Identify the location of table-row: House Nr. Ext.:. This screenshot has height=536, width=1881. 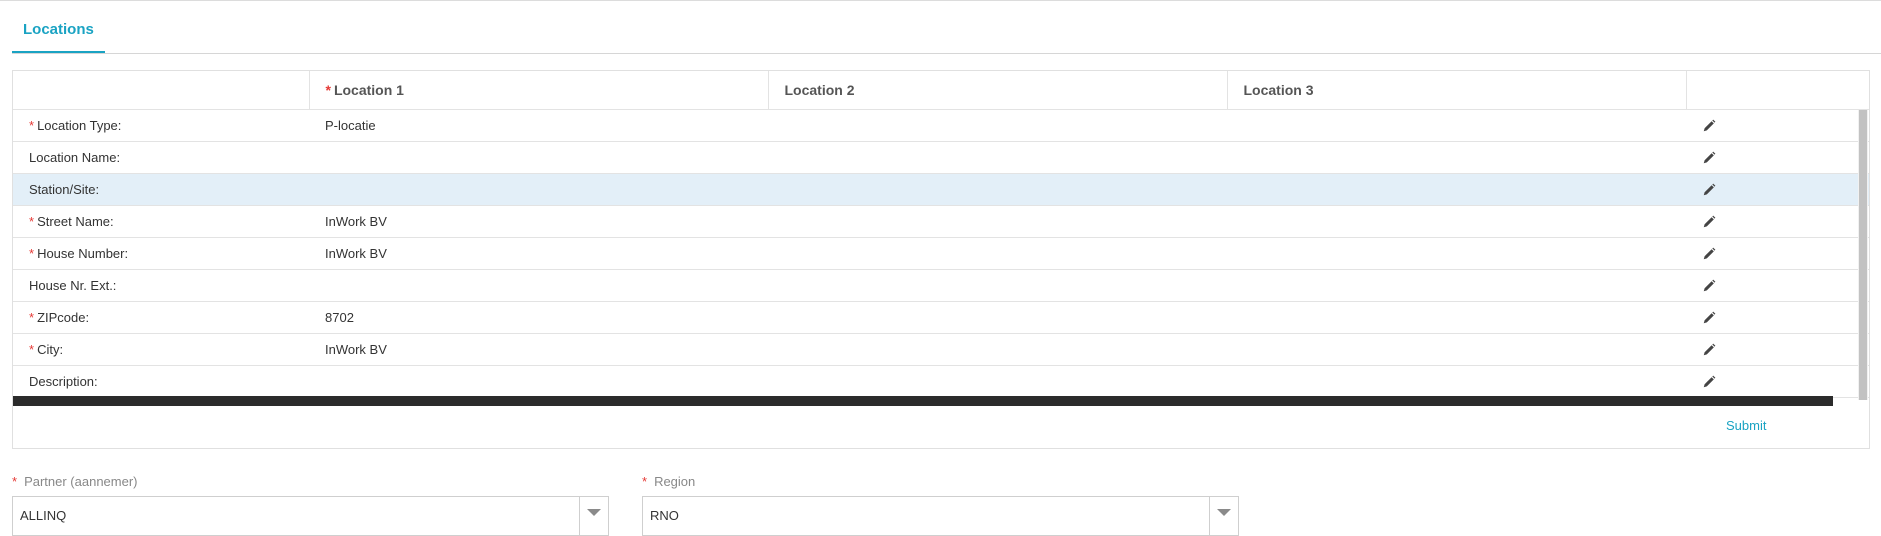
(941, 285).